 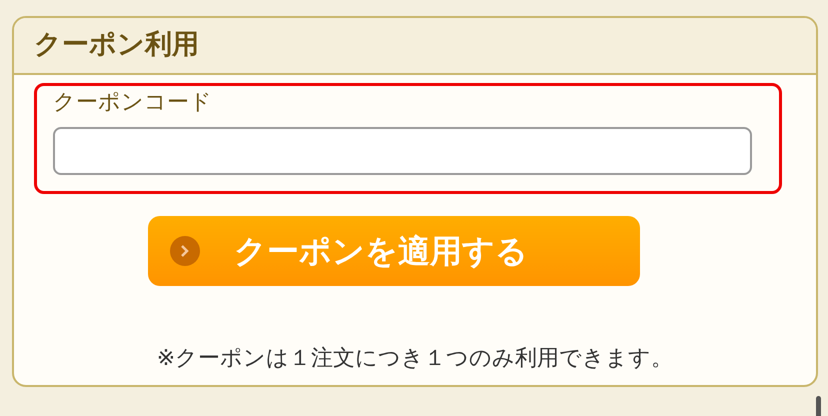 I want to click on coupon-code-field, so click(x=402, y=151).